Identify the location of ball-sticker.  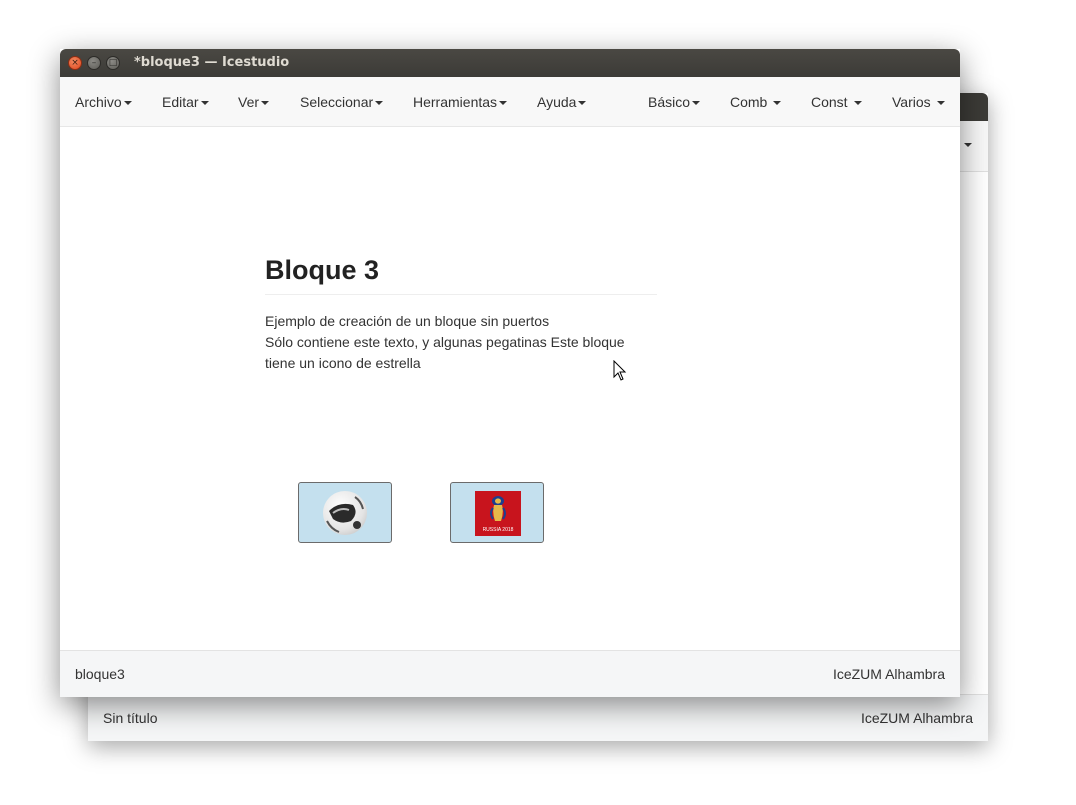
(345, 512).